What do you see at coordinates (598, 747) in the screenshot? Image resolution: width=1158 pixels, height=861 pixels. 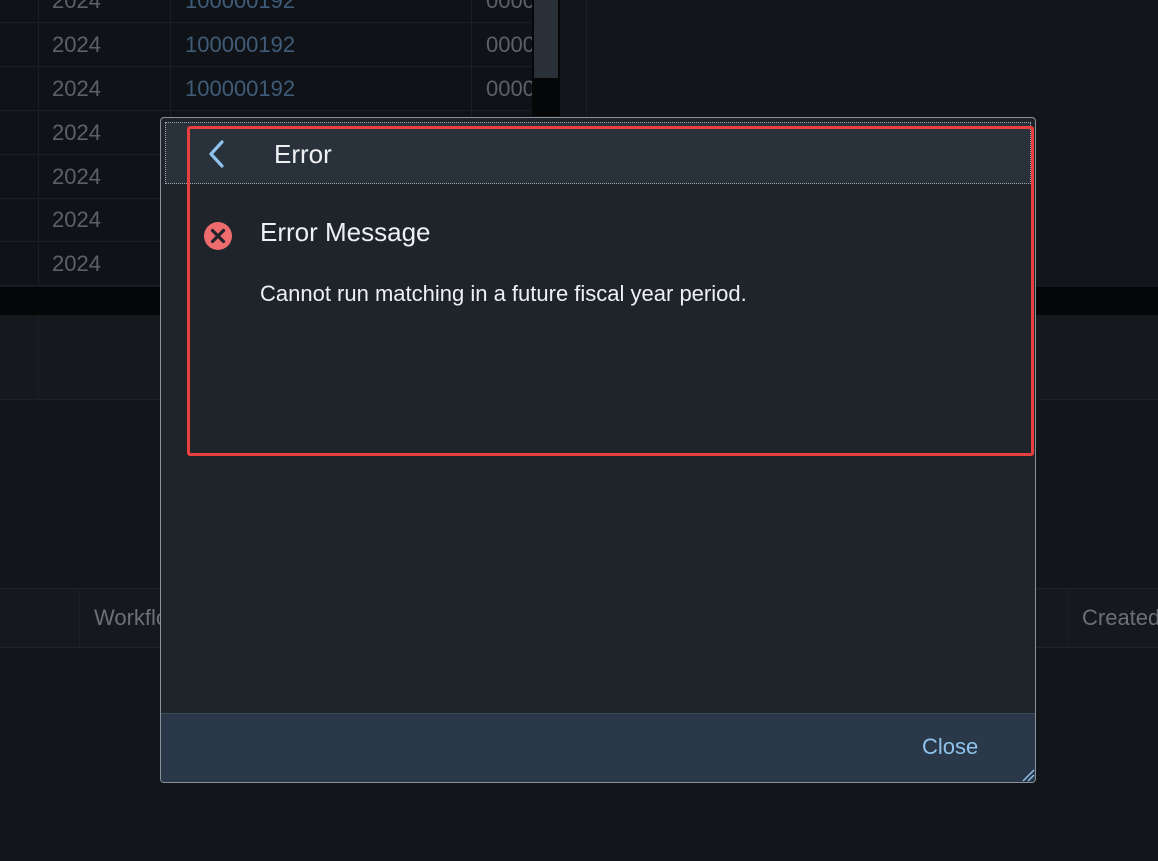 I see `dialog-footer: Close` at bounding box center [598, 747].